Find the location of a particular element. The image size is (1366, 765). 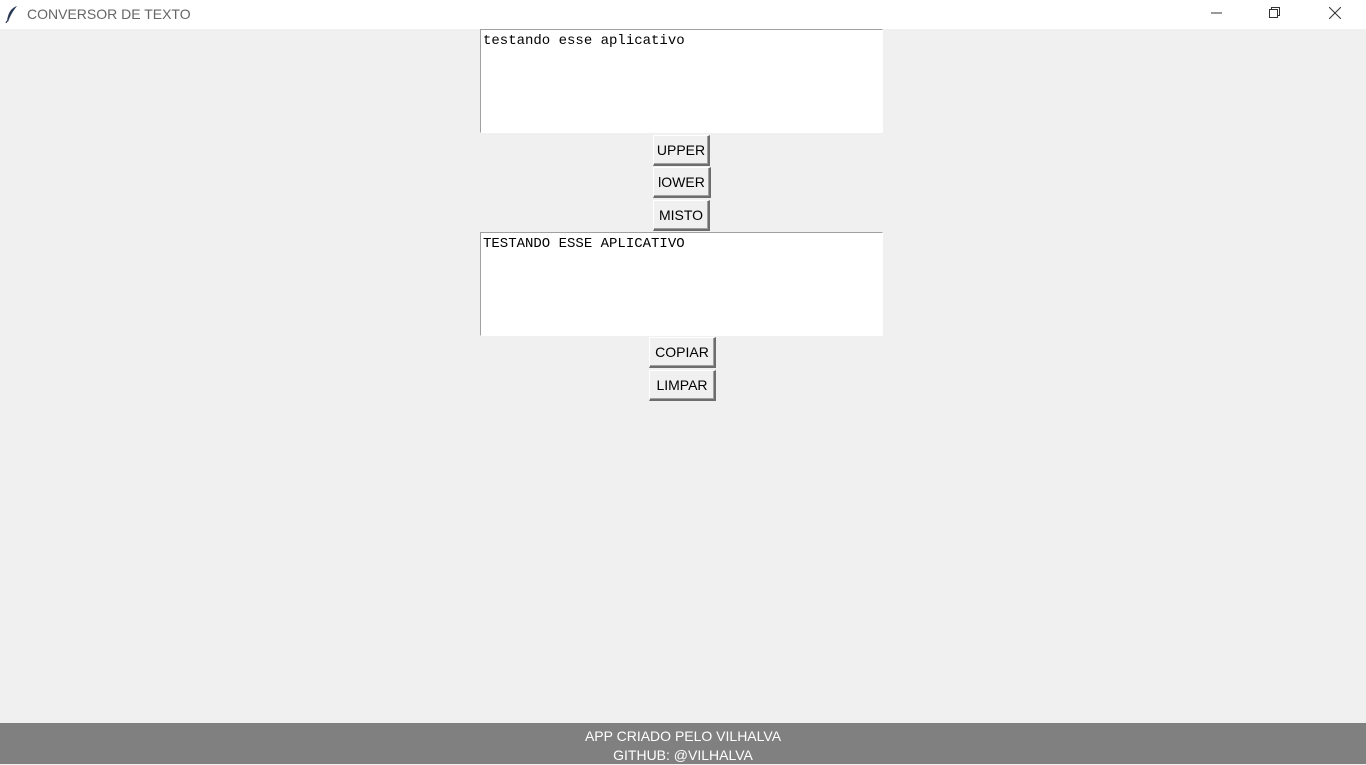

misto-button: MISTO is located at coordinates (681, 215).